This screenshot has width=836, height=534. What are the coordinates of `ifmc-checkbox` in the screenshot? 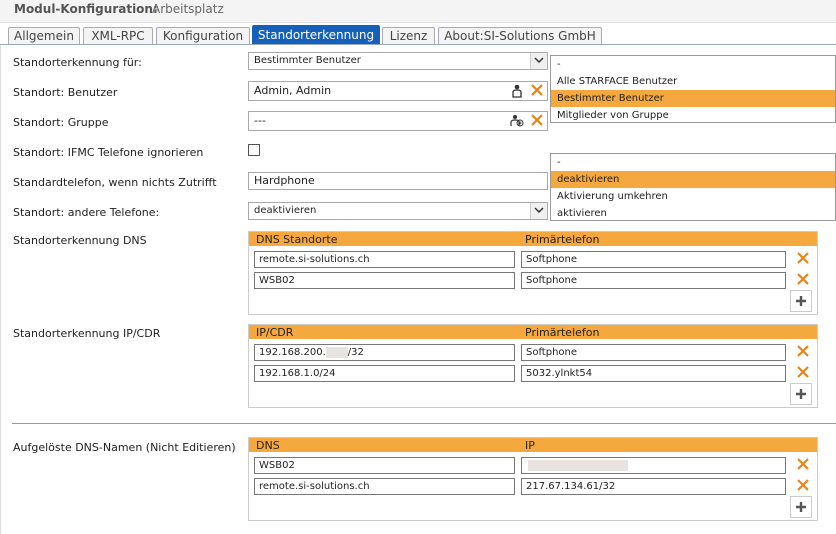 It's located at (254, 150).